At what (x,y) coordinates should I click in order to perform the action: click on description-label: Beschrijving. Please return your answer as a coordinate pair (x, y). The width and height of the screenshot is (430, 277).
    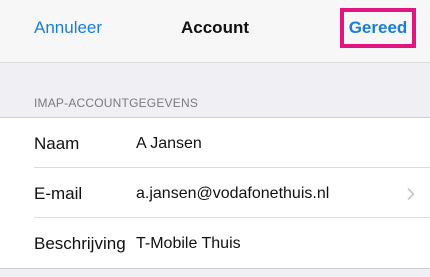
    Looking at the image, I should click on (80, 243).